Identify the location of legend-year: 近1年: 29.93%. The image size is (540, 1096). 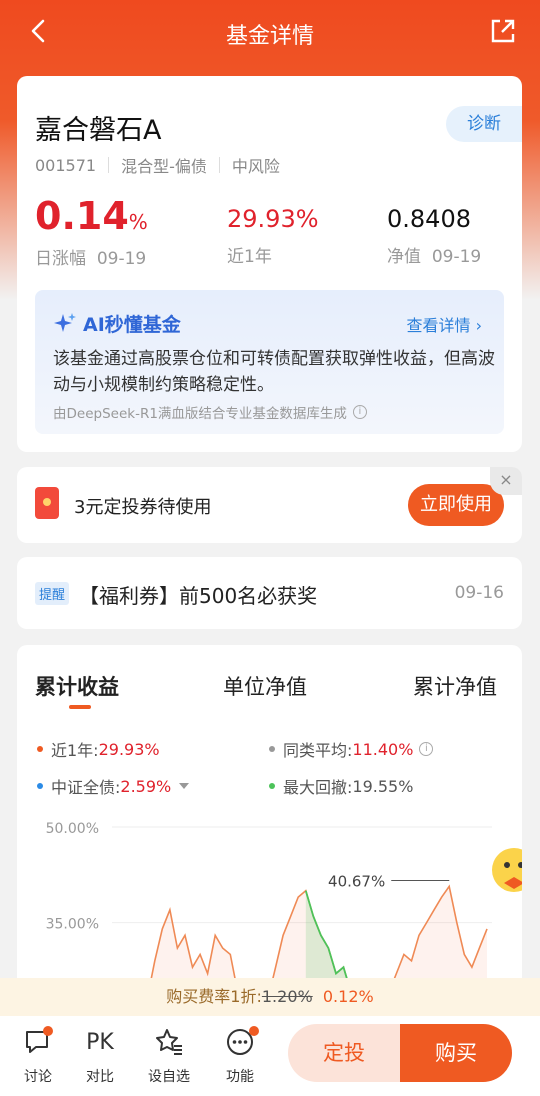
(98, 749).